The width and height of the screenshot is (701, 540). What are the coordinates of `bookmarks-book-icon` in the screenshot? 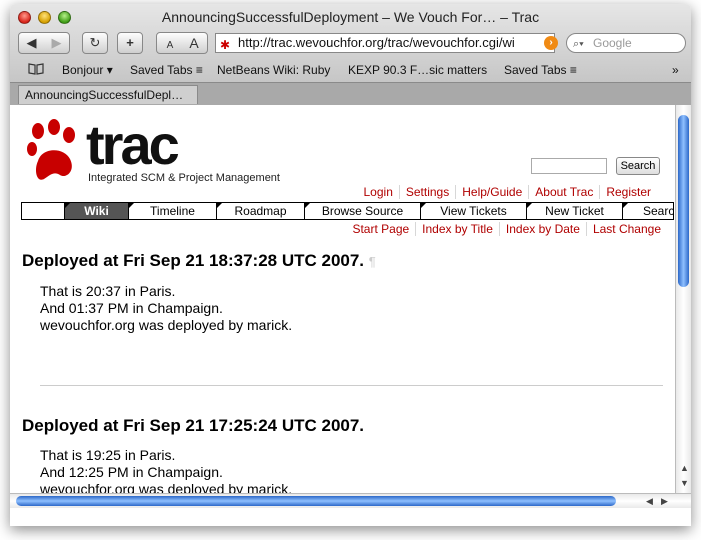 It's located at (36, 70).